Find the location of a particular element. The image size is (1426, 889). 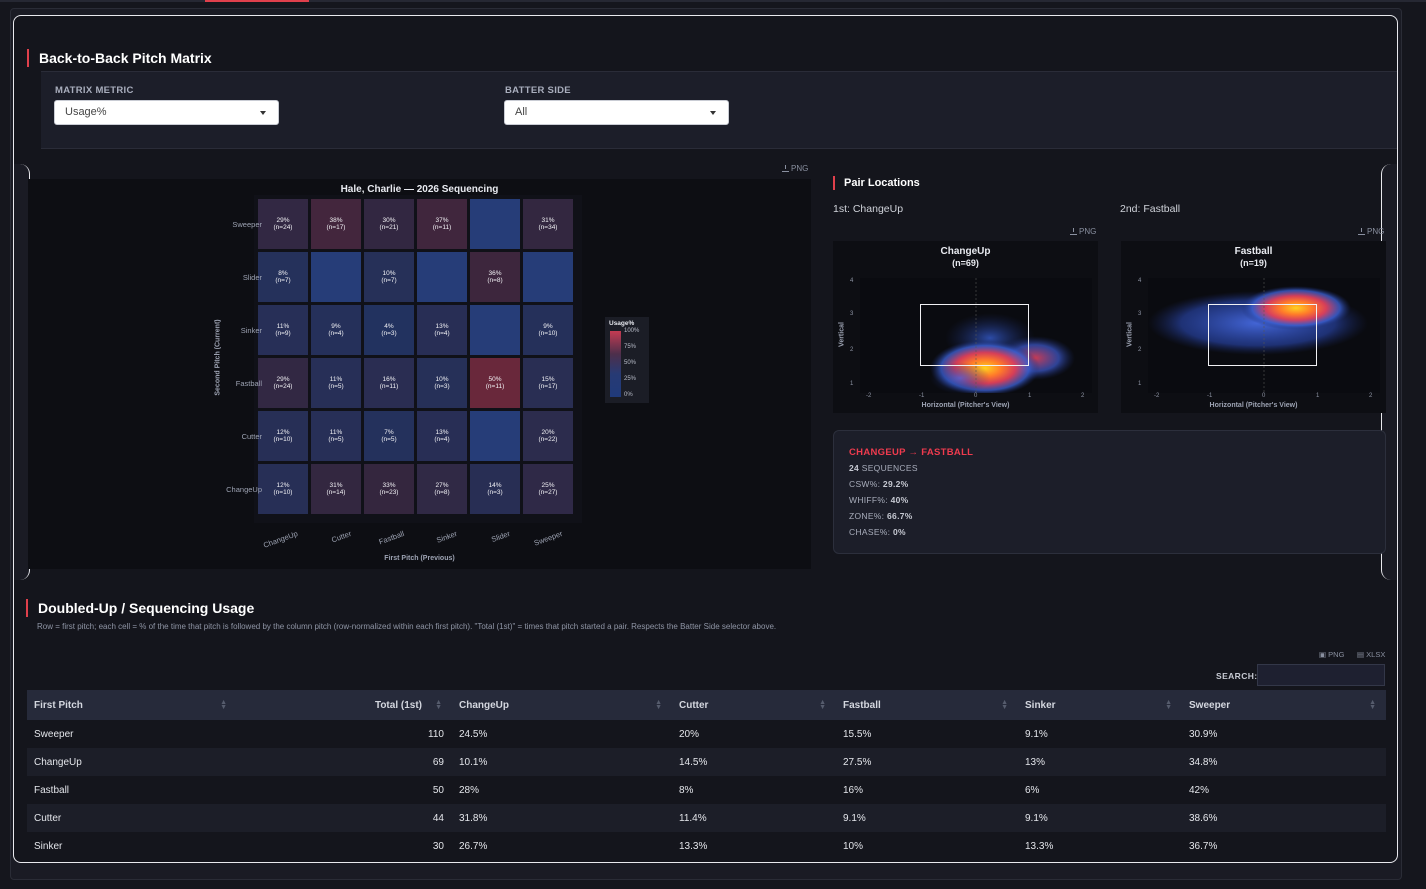

table-cell: 13% is located at coordinates (1035, 762).